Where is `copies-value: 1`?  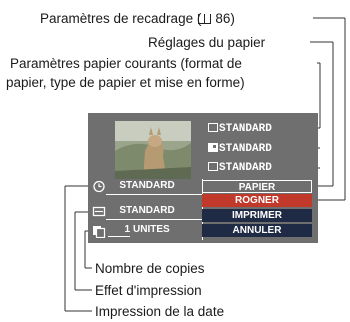
copies-value: 1 is located at coordinates (119, 230).